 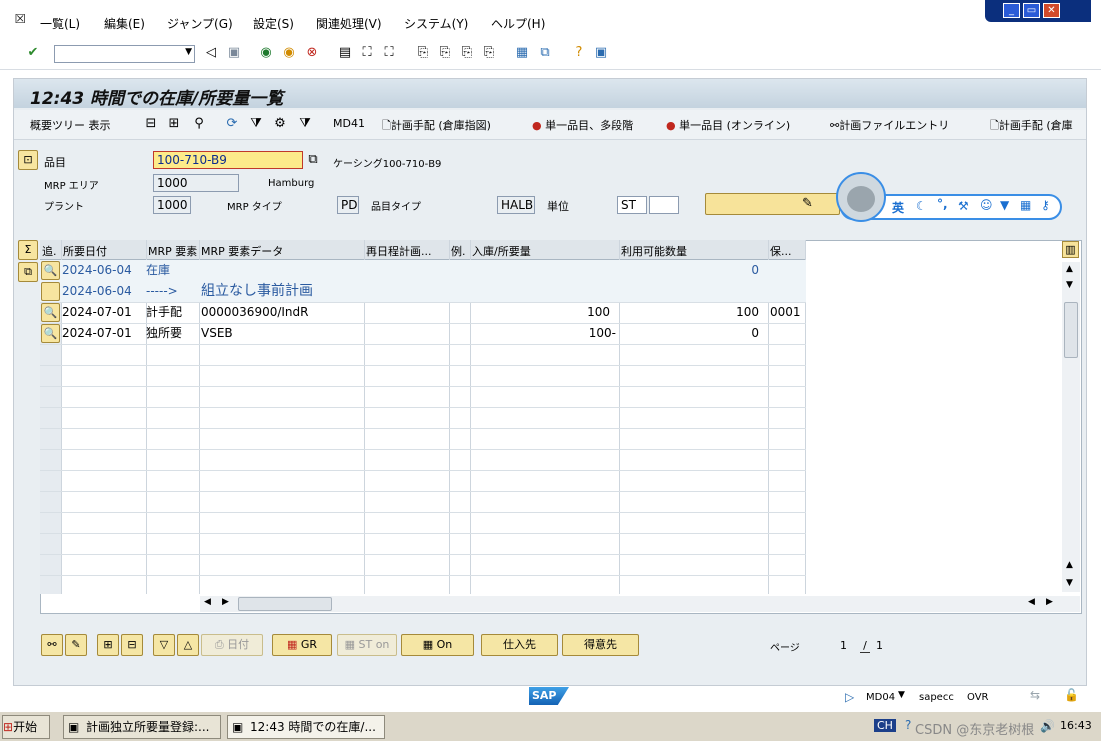 I want to click on expand-tree-button: ⊞, so click(x=108, y=645).